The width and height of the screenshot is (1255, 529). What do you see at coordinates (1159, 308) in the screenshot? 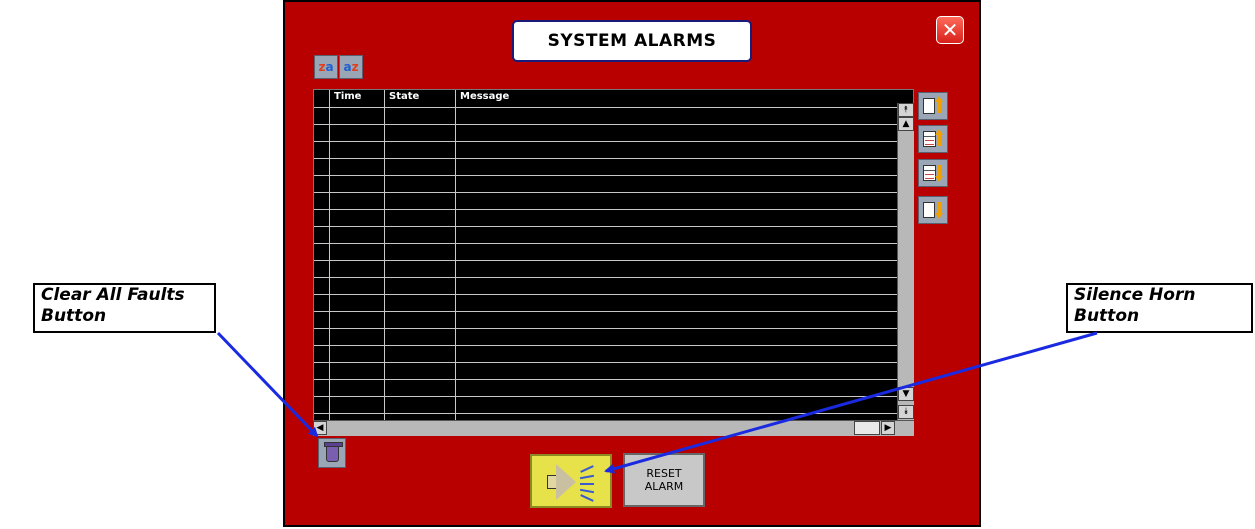
I see `callout-silence-horn: Silence Horn Button` at bounding box center [1159, 308].